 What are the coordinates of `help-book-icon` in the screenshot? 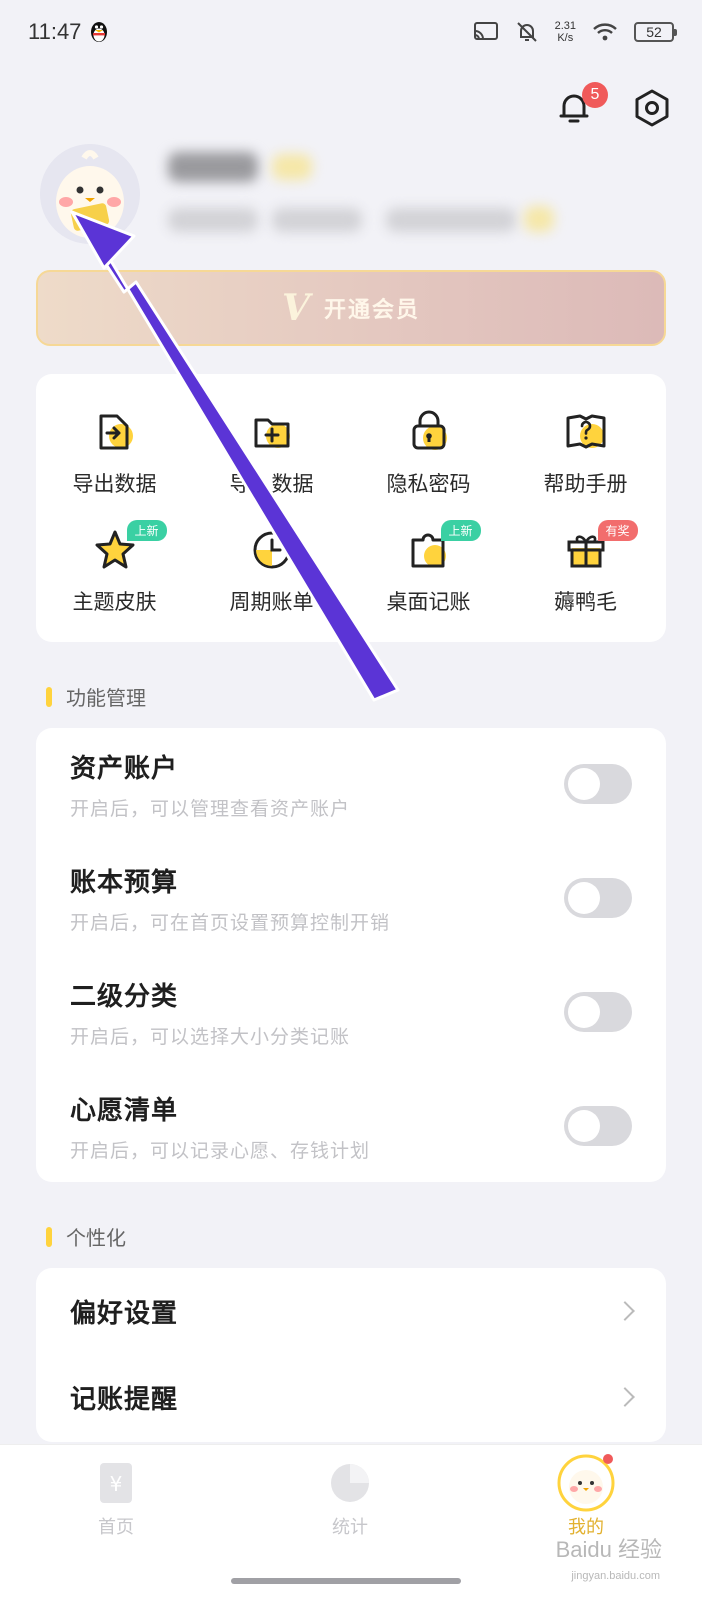 It's located at (586, 432).